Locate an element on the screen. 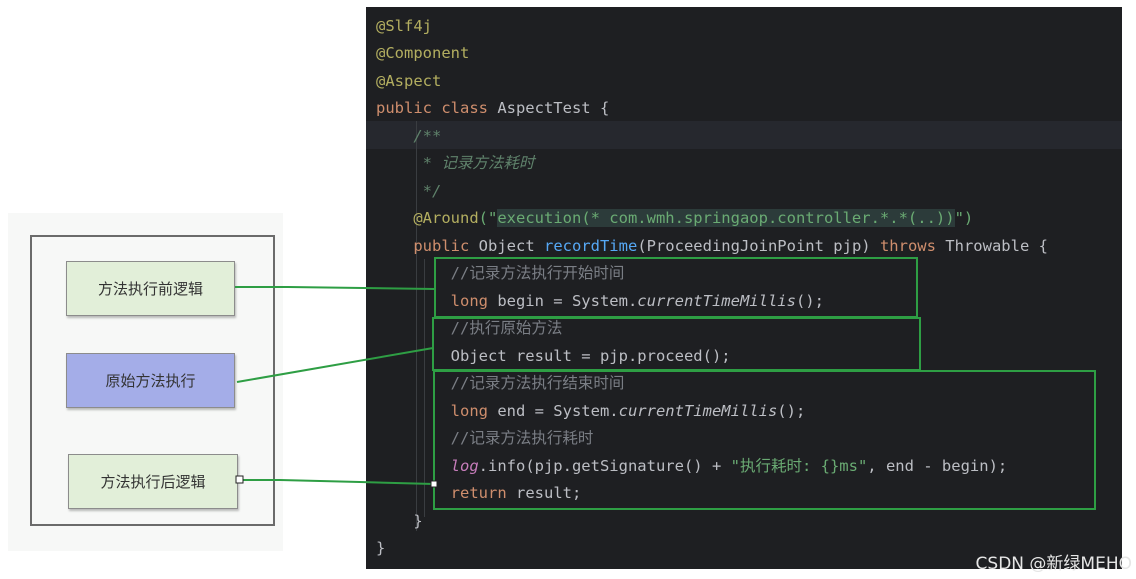 The image size is (1136, 579). proceed-code-highlight is located at coordinates (676, 344).